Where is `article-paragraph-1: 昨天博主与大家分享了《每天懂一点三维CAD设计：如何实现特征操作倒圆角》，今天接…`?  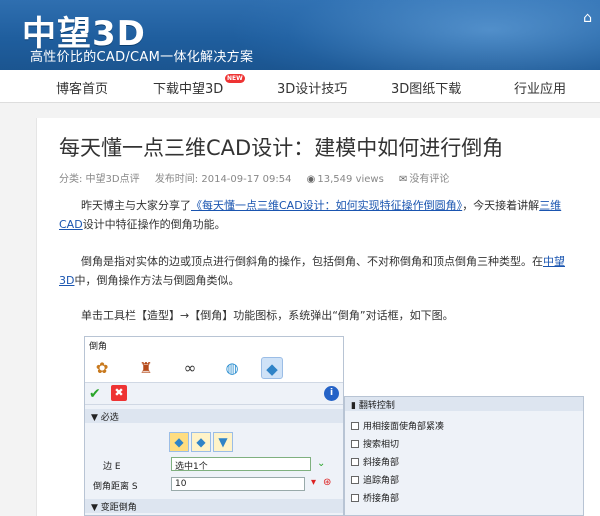 article-paragraph-1: 昨天博主与大家分享了《每天懂一点三维CAD设计：如何实现特征操作倒圆角》，今天接… is located at coordinates (319, 215).